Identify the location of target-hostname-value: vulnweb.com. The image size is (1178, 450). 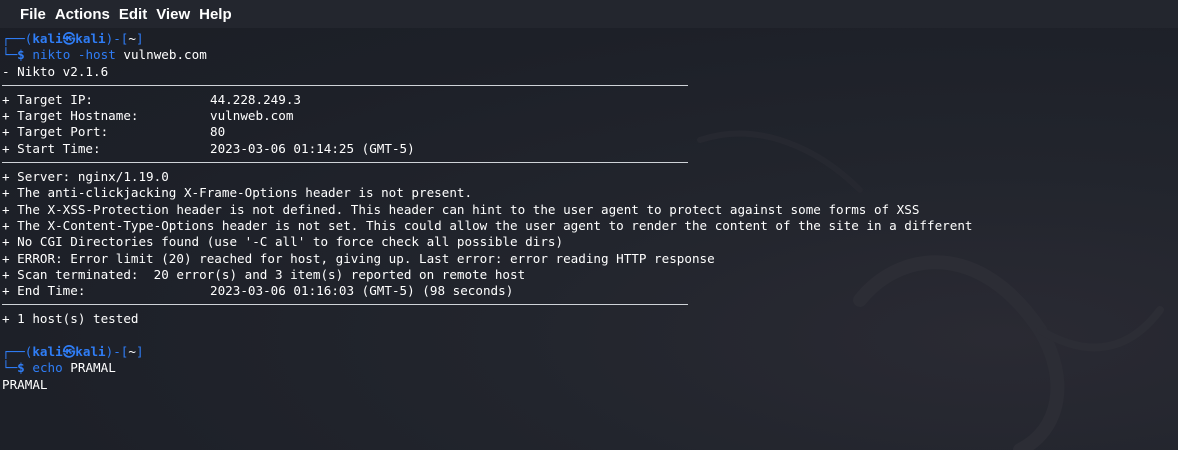
(252, 116).